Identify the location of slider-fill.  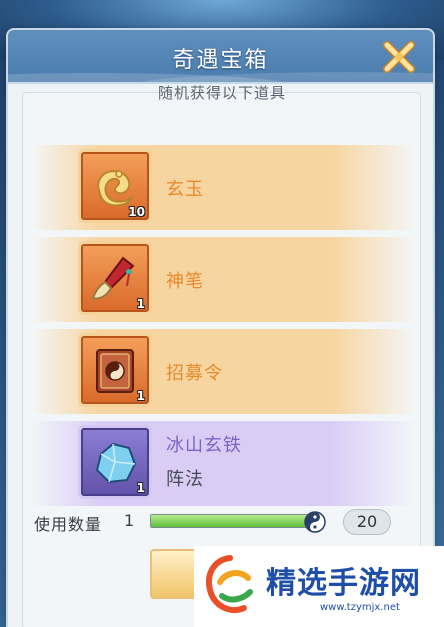
(235, 521).